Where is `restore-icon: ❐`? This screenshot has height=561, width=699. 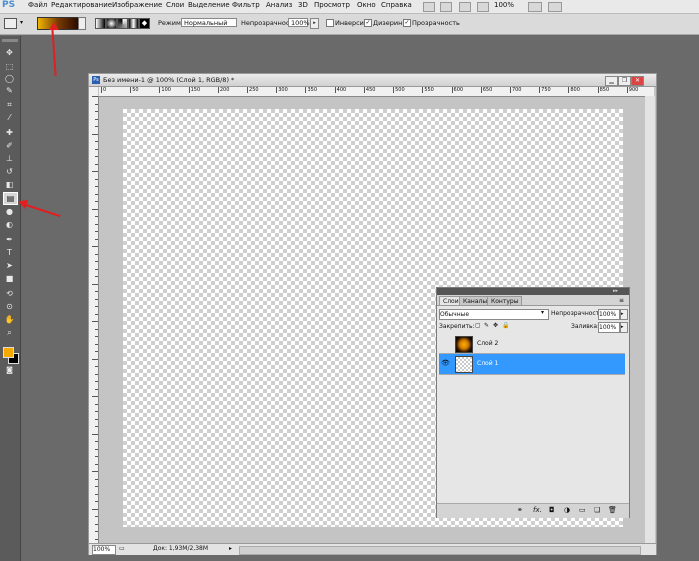 restore-icon: ❐ is located at coordinates (624, 81).